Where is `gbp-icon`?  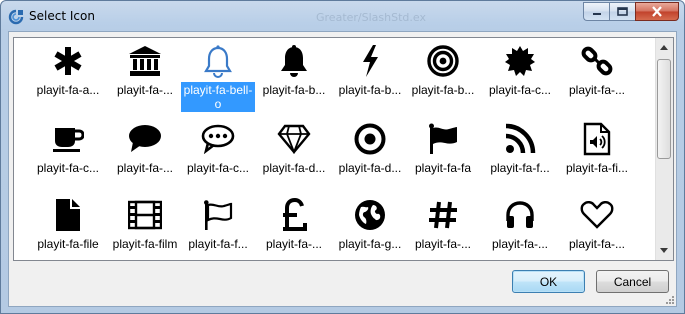
gbp-icon is located at coordinates (294, 215).